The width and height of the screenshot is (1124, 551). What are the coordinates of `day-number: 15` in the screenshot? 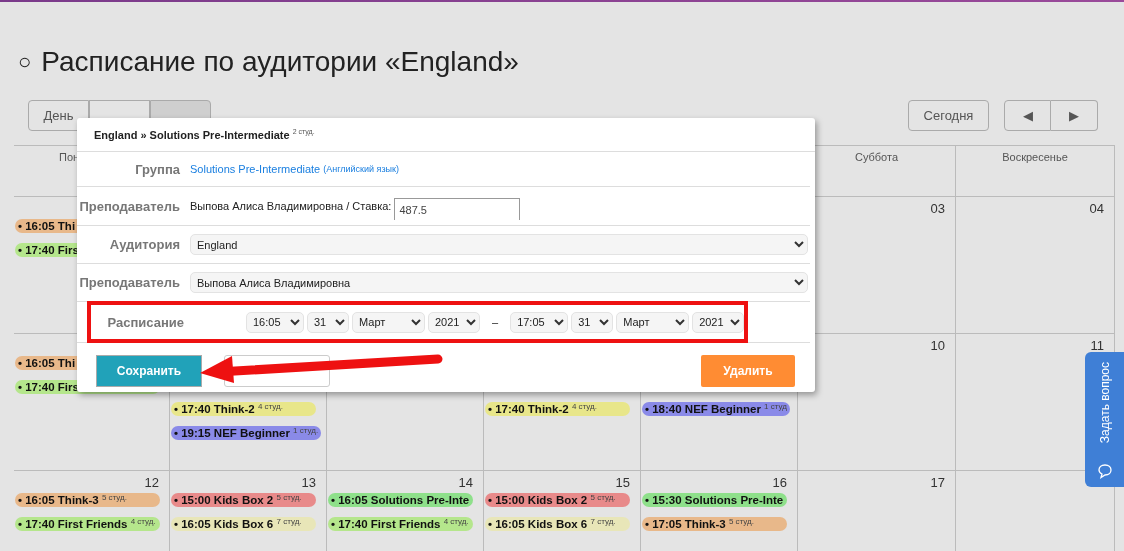 It's located at (622, 482).